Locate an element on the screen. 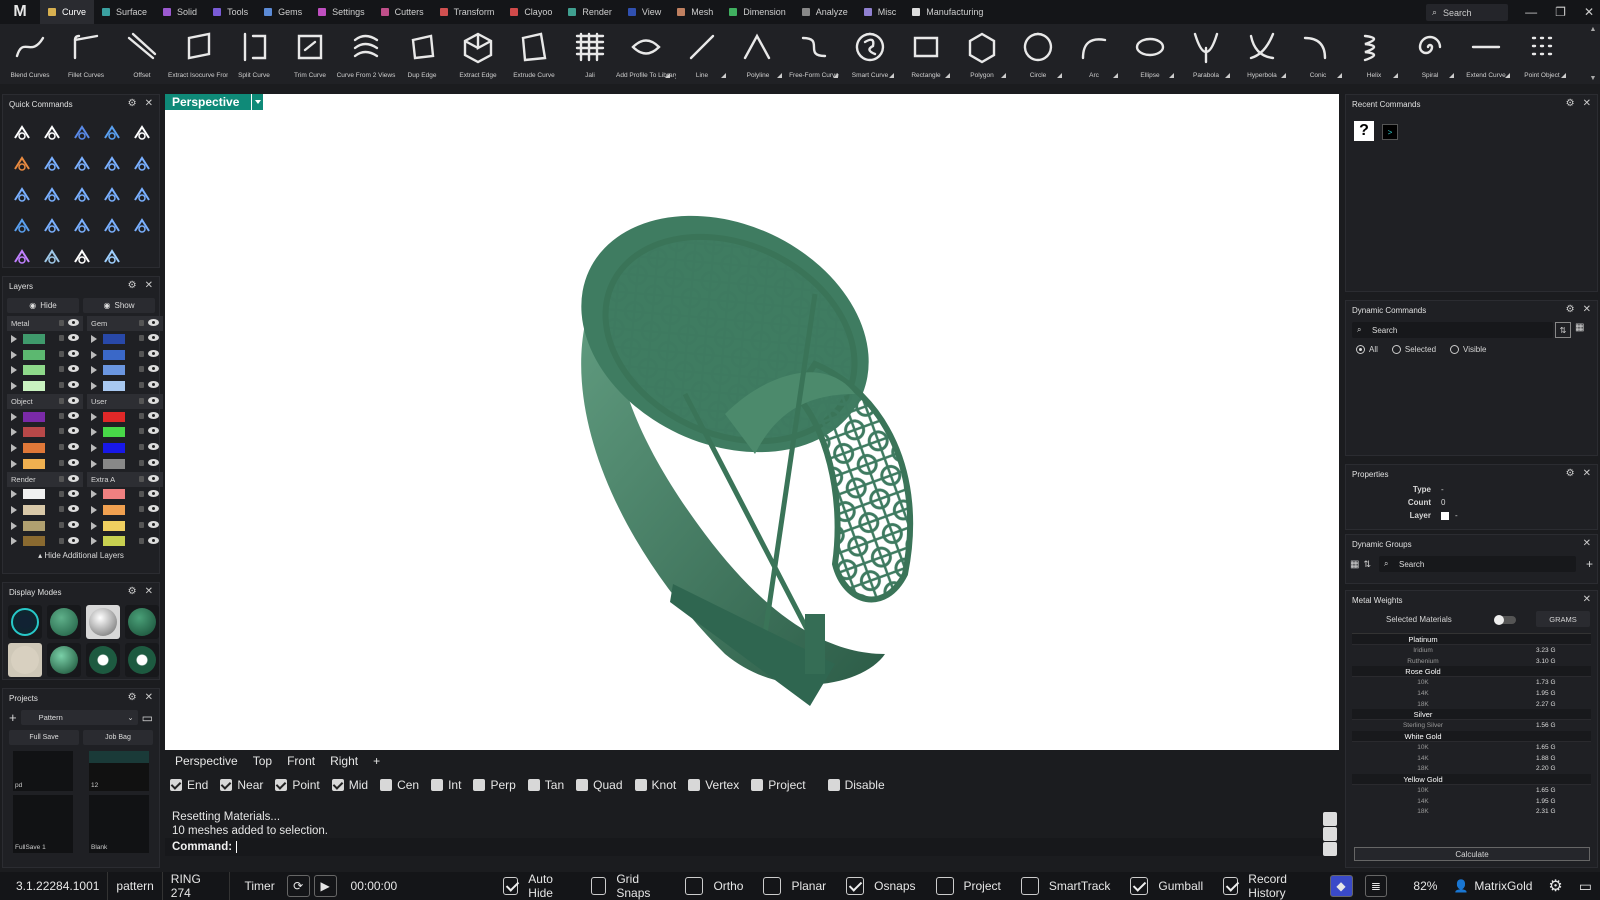 The width and height of the screenshot is (1600, 900). sort-icon: ⇅ is located at coordinates (1367, 564).